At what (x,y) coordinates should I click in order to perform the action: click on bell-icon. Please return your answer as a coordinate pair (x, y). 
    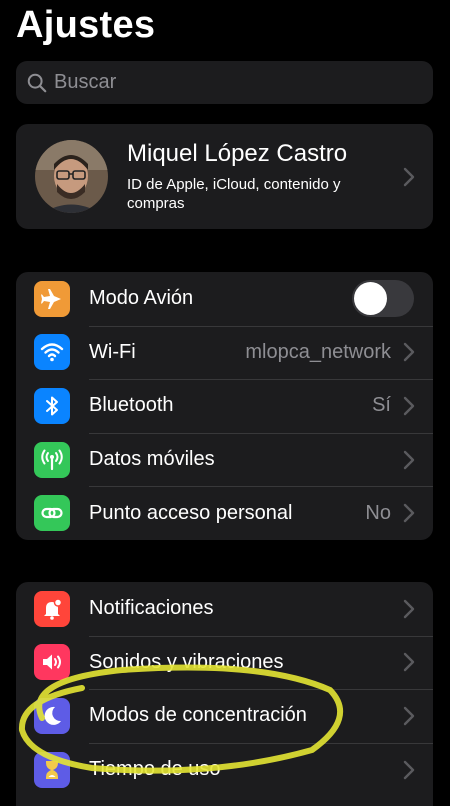
    Looking at the image, I should click on (52, 608).